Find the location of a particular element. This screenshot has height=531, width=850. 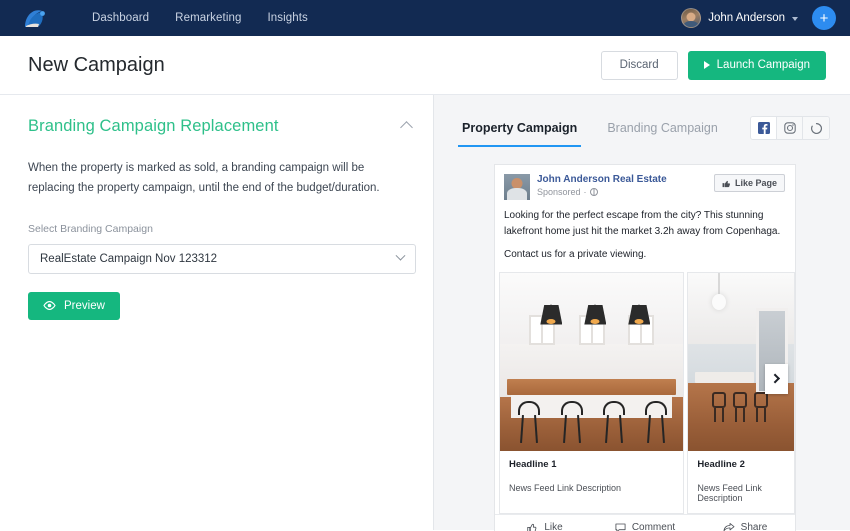

app-logo is located at coordinates (35, 18).